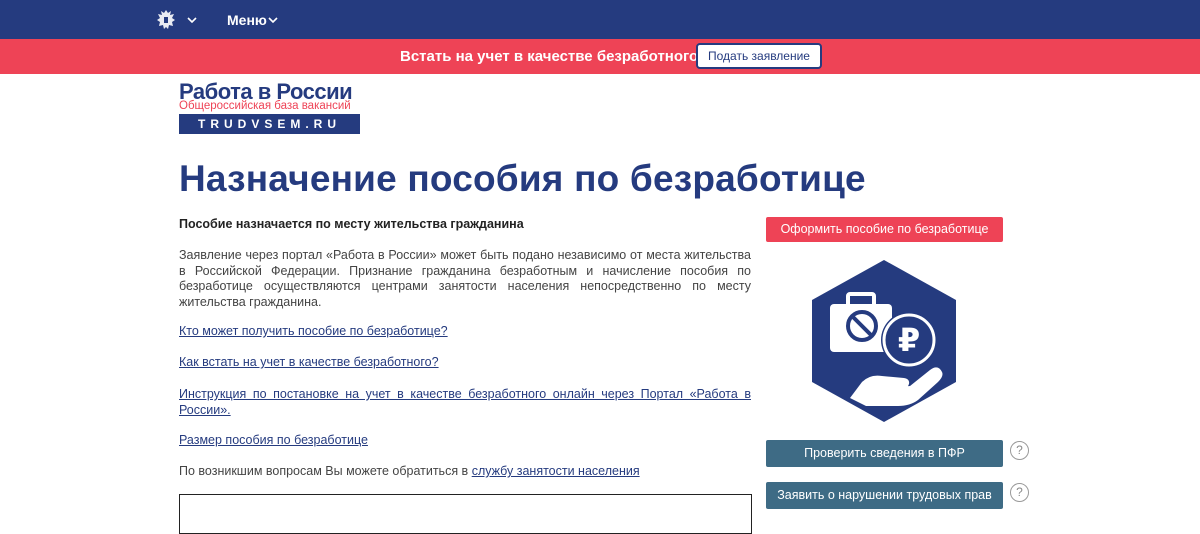 This screenshot has height=534, width=1200. I want to click on submit-application-button: Подать заявление, so click(759, 56).